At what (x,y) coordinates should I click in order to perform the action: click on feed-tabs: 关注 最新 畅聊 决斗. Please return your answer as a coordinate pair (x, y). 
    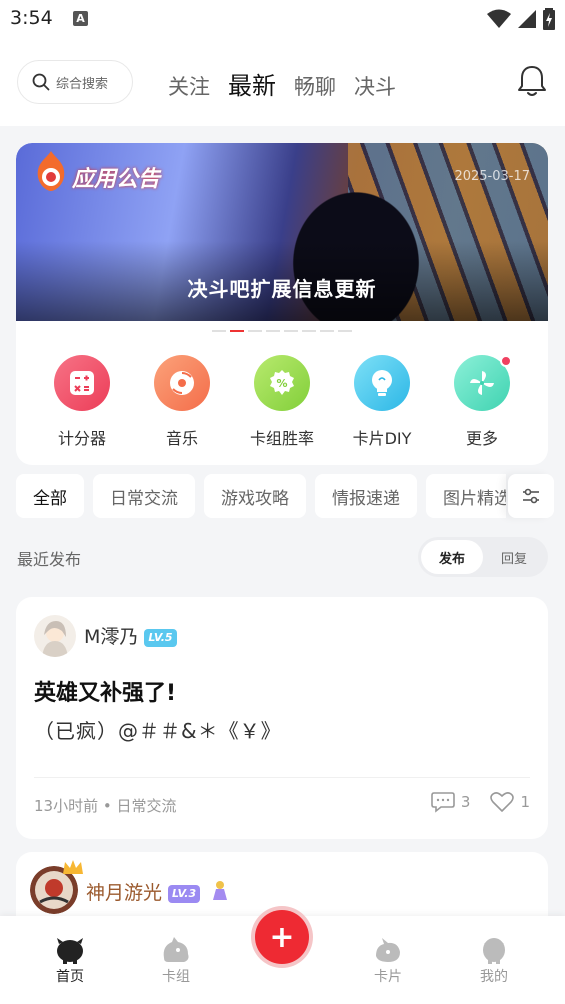
    Looking at the image, I should click on (282, 83).